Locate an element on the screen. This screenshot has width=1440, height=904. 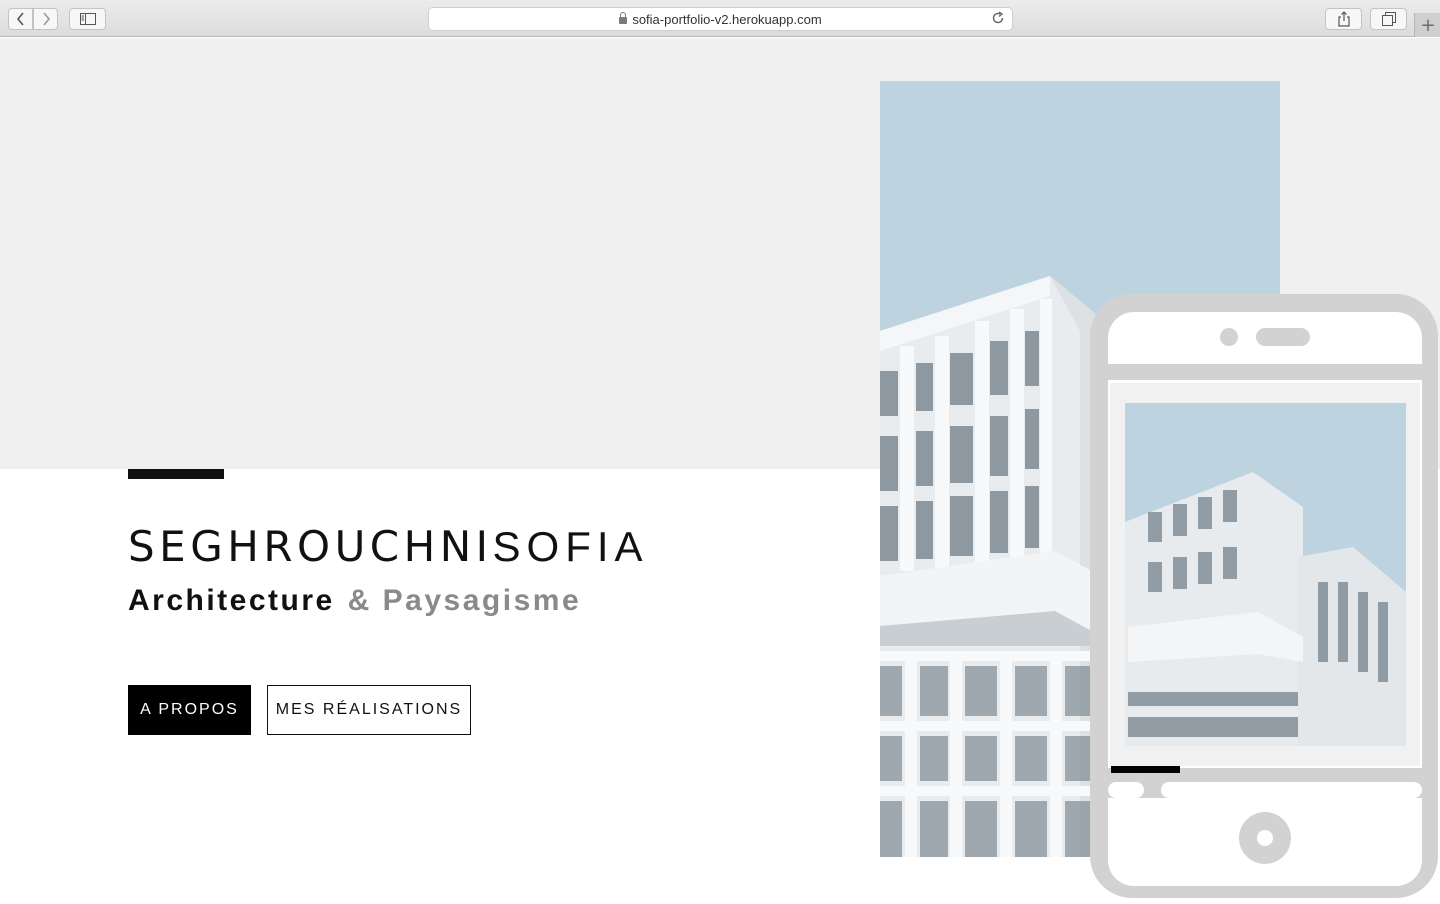
new-tab-button: + is located at coordinates (1427, 25).